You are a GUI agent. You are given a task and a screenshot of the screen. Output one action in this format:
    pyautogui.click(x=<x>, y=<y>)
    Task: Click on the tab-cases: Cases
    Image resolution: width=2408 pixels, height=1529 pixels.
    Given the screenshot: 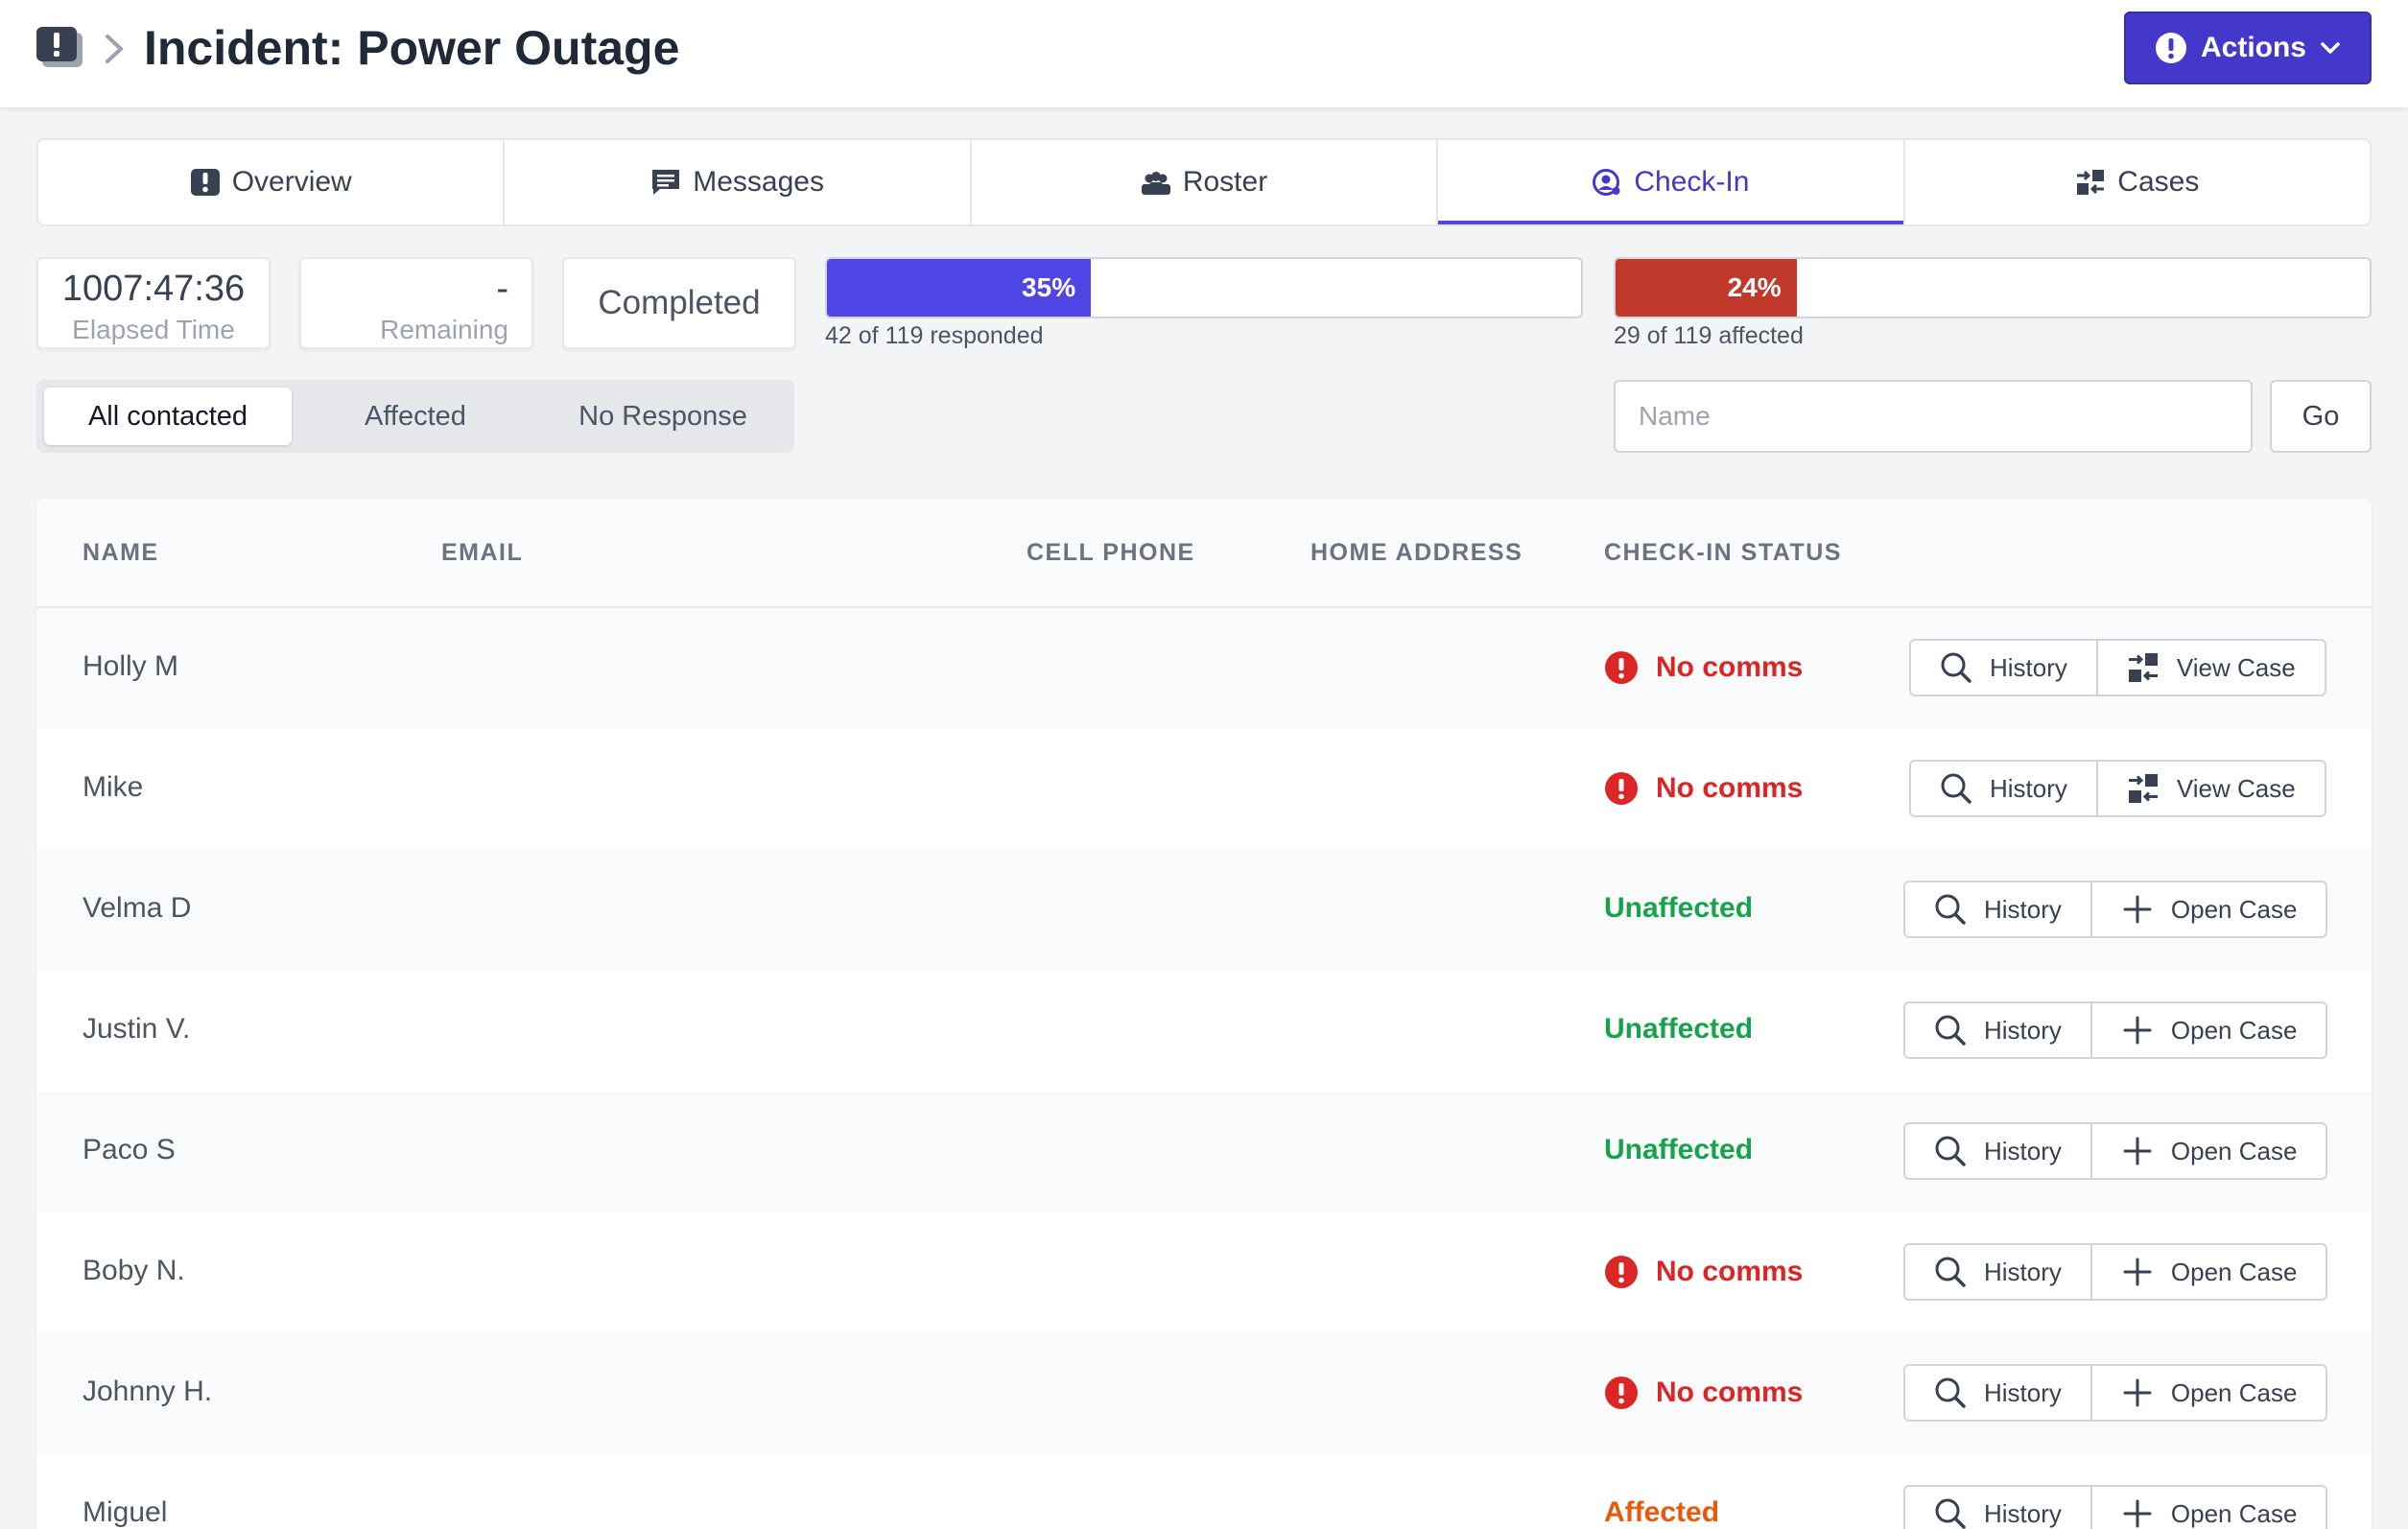 What is the action you would take?
    pyautogui.click(x=2137, y=182)
    